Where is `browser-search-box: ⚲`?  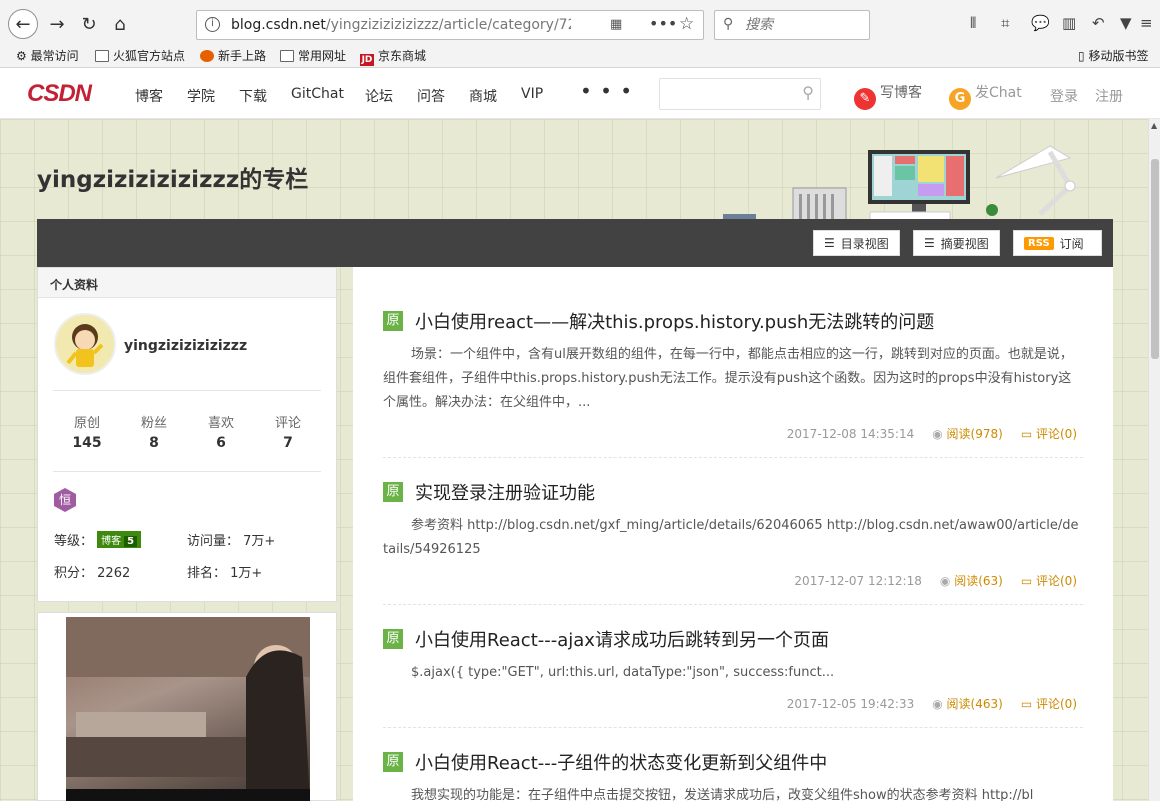 browser-search-box: ⚲ is located at coordinates (792, 25).